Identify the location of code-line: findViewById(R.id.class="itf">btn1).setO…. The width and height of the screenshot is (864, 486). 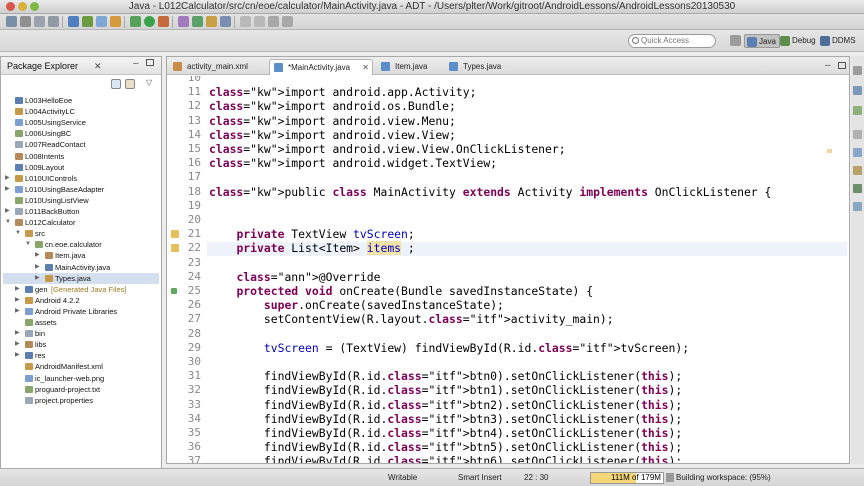
(445, 390).